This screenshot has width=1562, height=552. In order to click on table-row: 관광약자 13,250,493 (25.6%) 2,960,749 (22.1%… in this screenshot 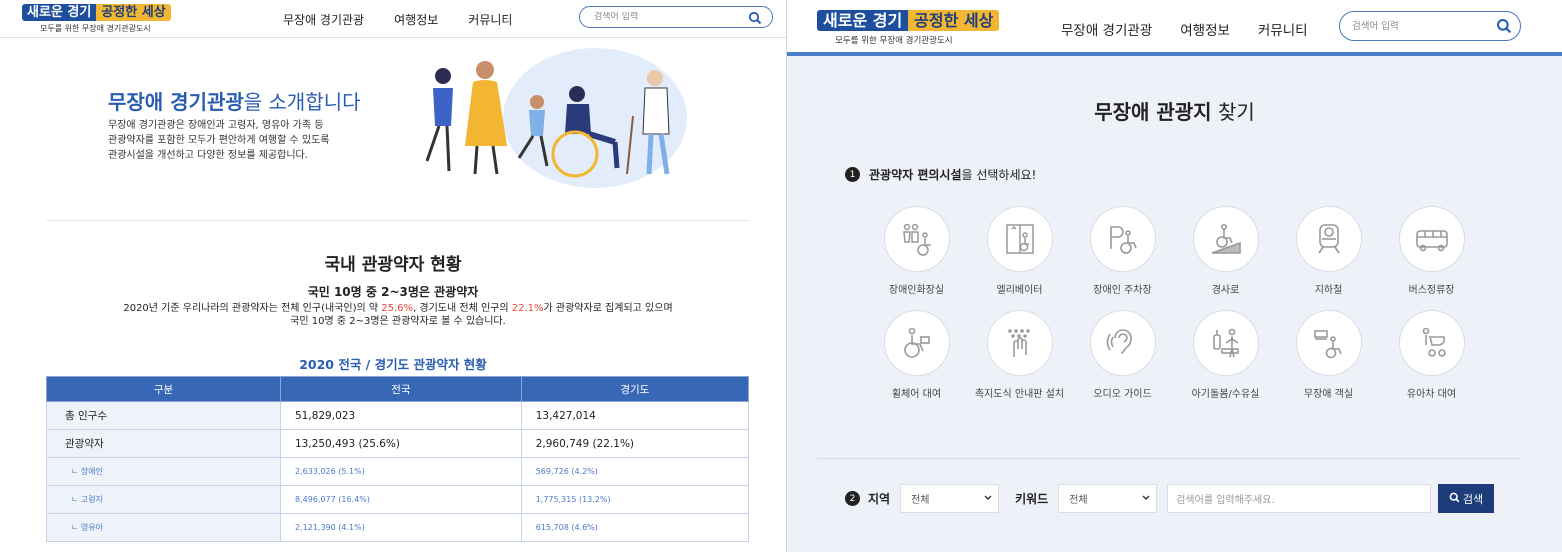, I will do `click(398, 443)`.